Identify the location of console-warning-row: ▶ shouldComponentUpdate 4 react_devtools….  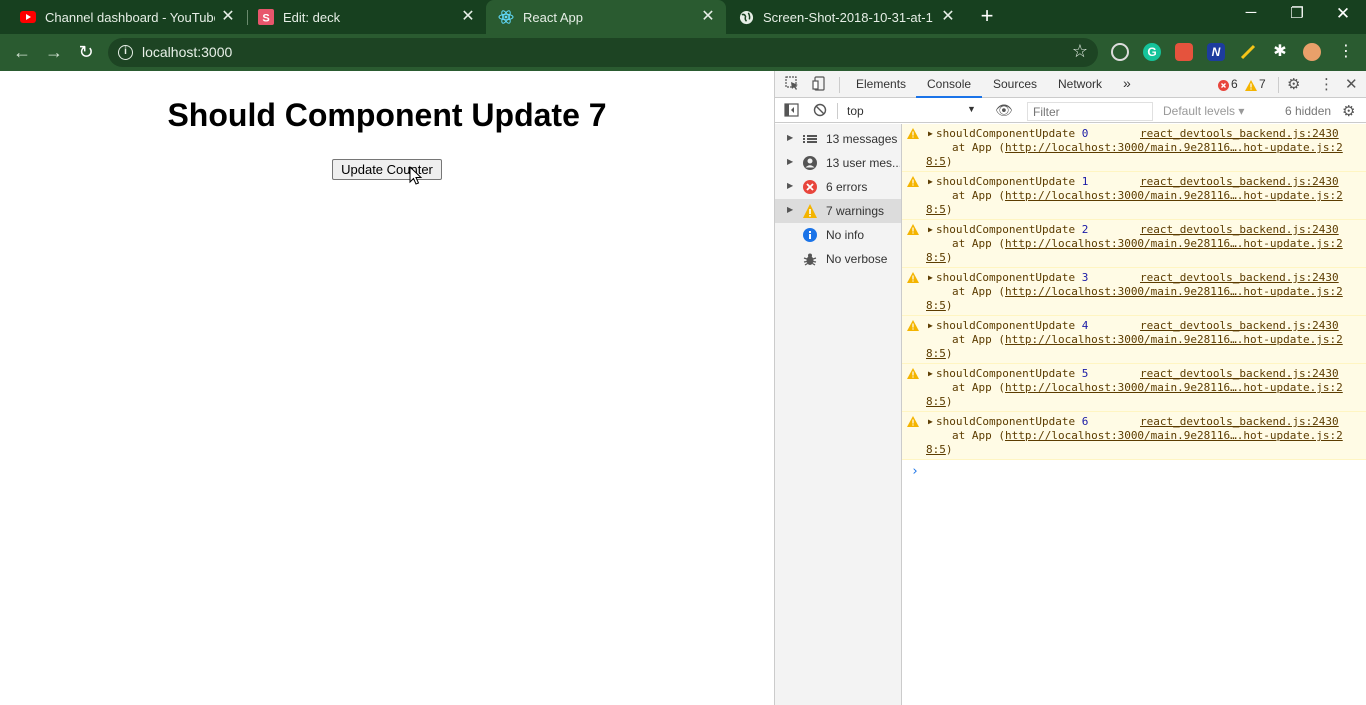
(1134, 340).